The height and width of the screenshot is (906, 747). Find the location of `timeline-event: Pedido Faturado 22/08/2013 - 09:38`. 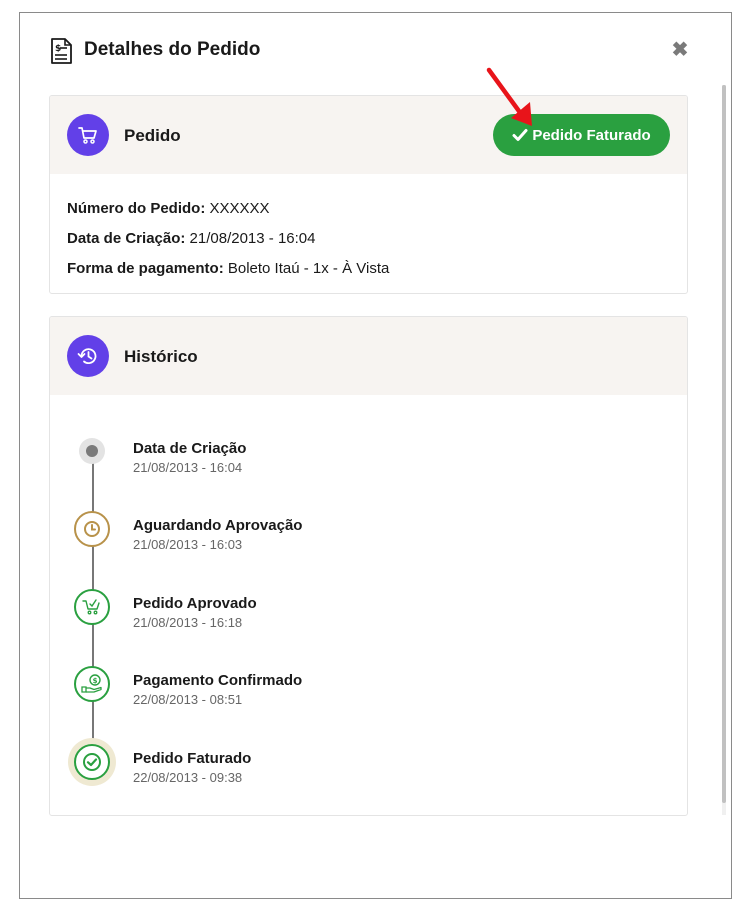

timeline-event: Pedido Faturado 22/08/2013 - 09:38 is located at coordinates (368, 768).